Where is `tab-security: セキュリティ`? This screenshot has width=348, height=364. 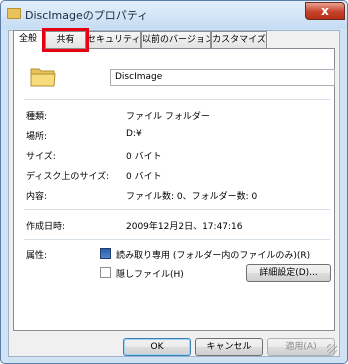
tab-security: セキュリティ is located at coordinates (113, 39).